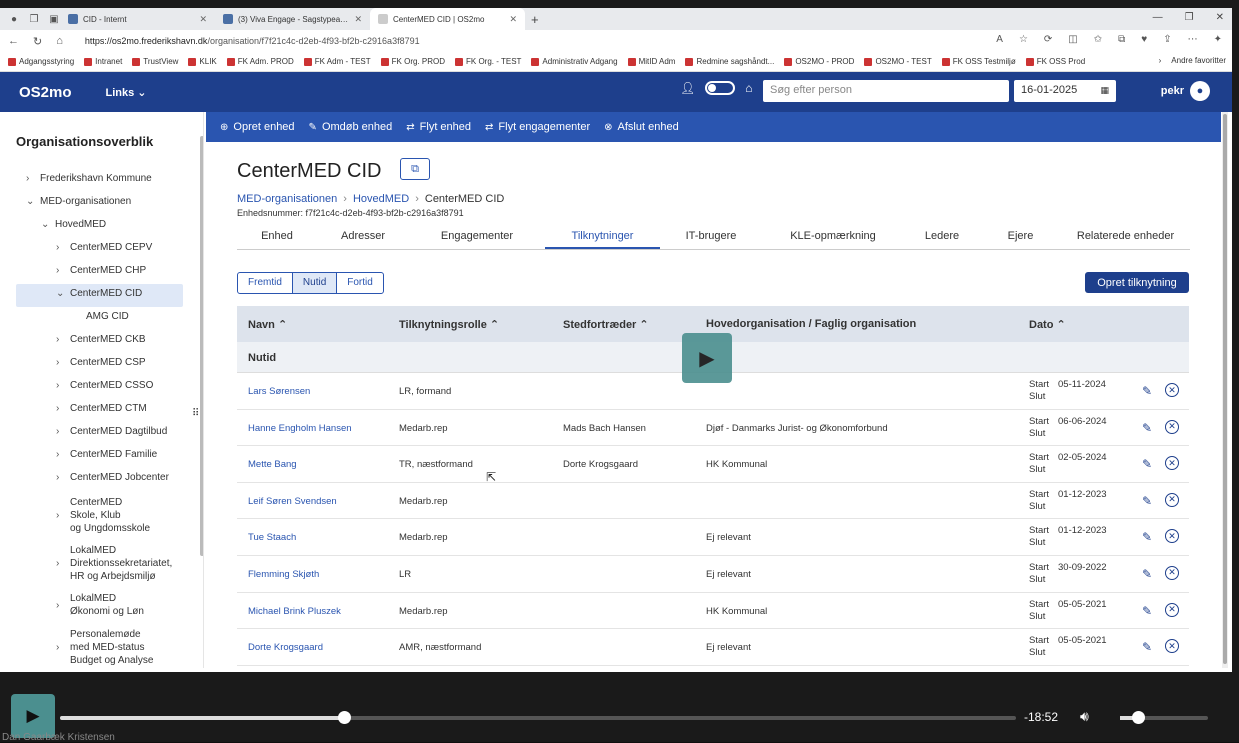 The width and height of the screenshot is (1239, 743). I want to click on favorite-star-icon: ☆, so click(1023, 39).